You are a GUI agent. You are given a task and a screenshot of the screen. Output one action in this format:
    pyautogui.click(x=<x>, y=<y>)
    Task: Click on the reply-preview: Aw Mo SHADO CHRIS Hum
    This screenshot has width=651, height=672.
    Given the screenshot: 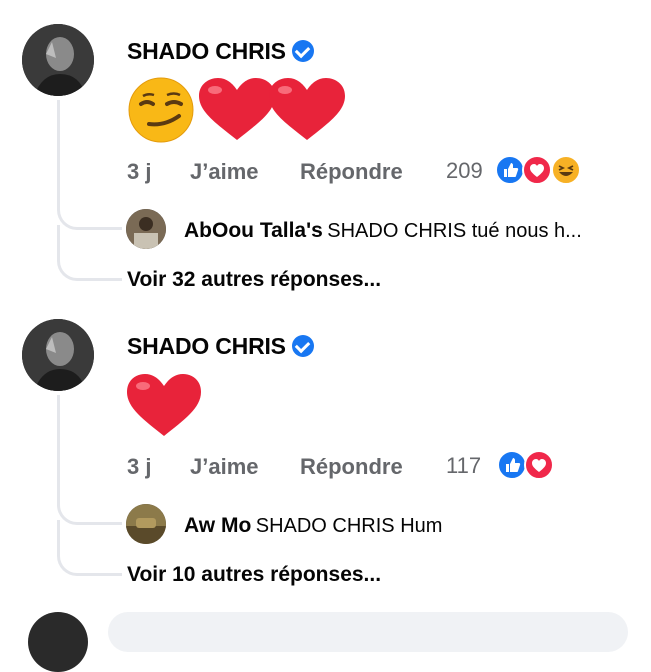 What is the action you would take?
    pyautogui.click(x=313, y=526)
    